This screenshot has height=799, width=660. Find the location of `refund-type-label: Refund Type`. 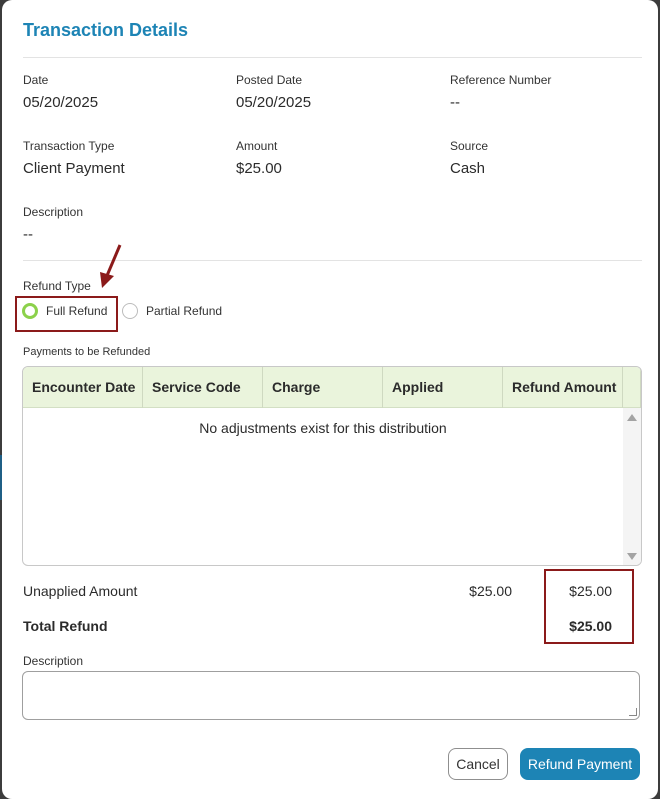

refund-type-label: Refund Type is located at coordinates (57, 286).